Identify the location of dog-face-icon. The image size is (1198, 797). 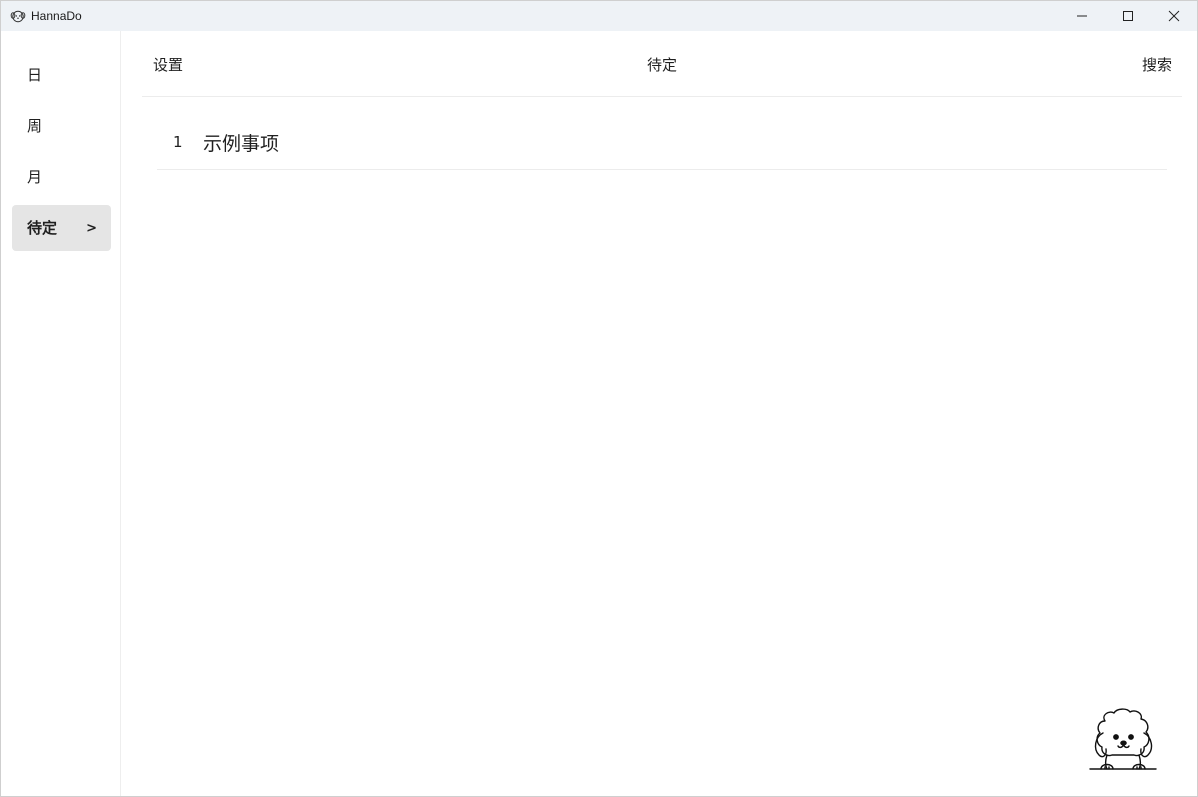
(18, 16).